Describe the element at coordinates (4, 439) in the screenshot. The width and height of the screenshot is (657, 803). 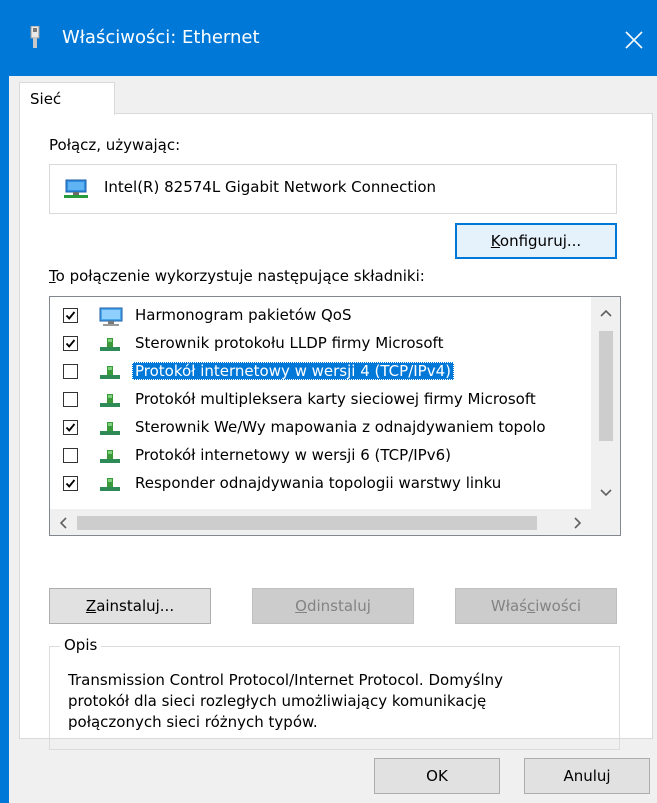
I see `window-border` at that location.